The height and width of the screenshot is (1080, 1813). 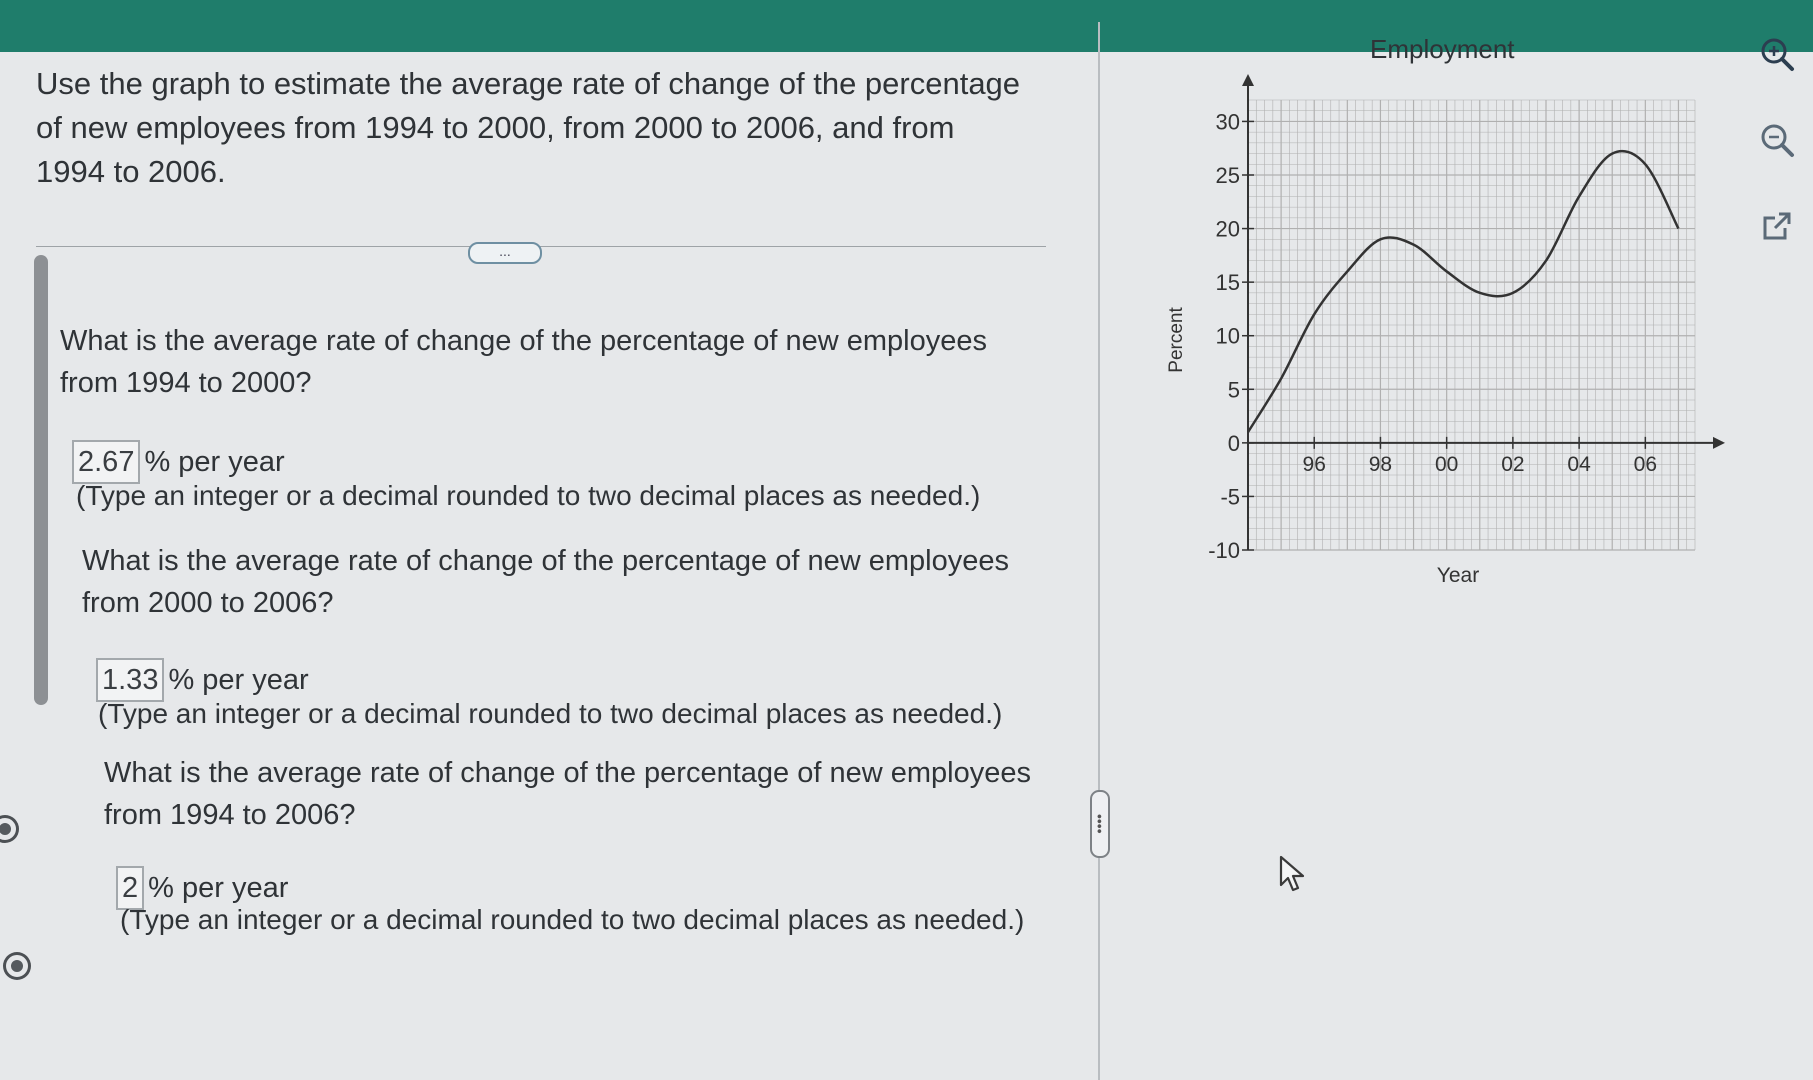 I want to click on x-tick-label: 02, so click(x=1512, y=464).